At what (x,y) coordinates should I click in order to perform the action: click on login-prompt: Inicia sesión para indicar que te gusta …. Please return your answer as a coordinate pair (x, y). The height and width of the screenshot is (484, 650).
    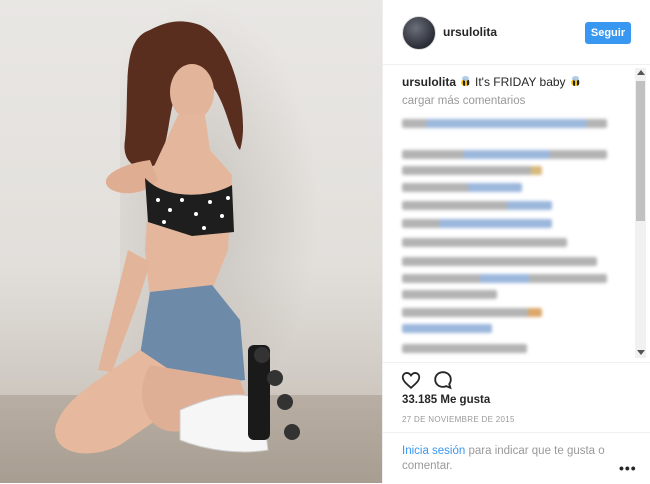
    Looking at the image, I should click on (516, 458).